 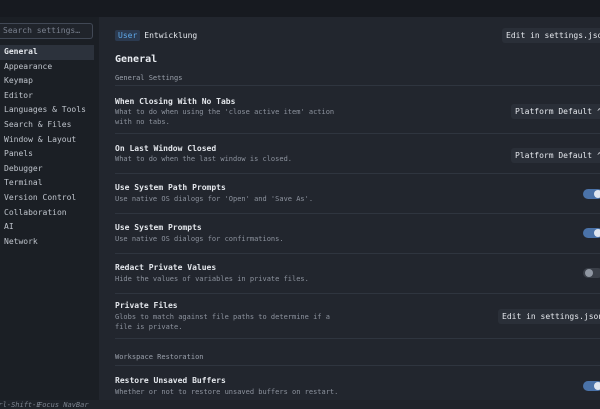 I want to click on sidebar-item-debugger: Debugger, so click(x=47, y=169).